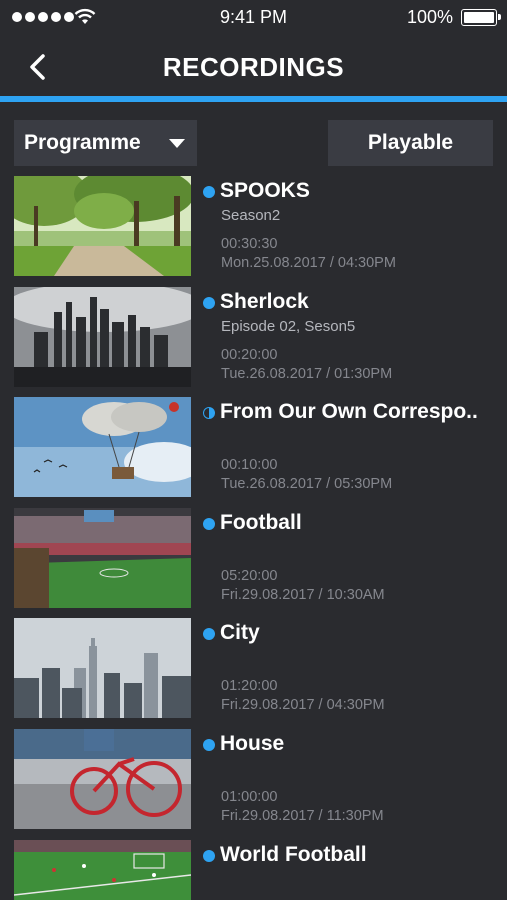 This screenshot has width=507, height=900. Describe the element at coordinates (240, 632) in the screenshot. I see `recording-title: City` at that location.